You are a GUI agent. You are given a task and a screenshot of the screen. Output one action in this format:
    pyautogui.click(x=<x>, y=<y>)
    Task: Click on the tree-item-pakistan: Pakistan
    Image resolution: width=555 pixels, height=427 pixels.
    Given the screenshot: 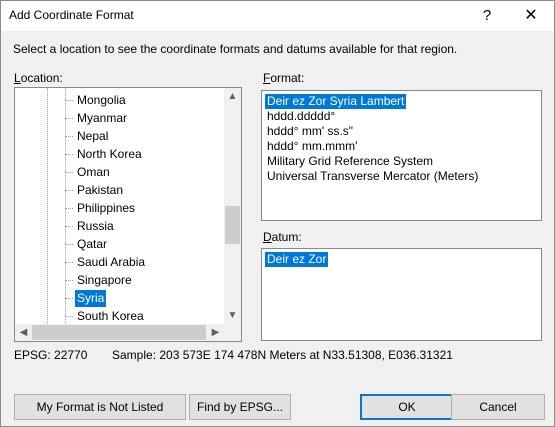 What is the action you would take?
    pyautogui.click(x=94, y=190)
    